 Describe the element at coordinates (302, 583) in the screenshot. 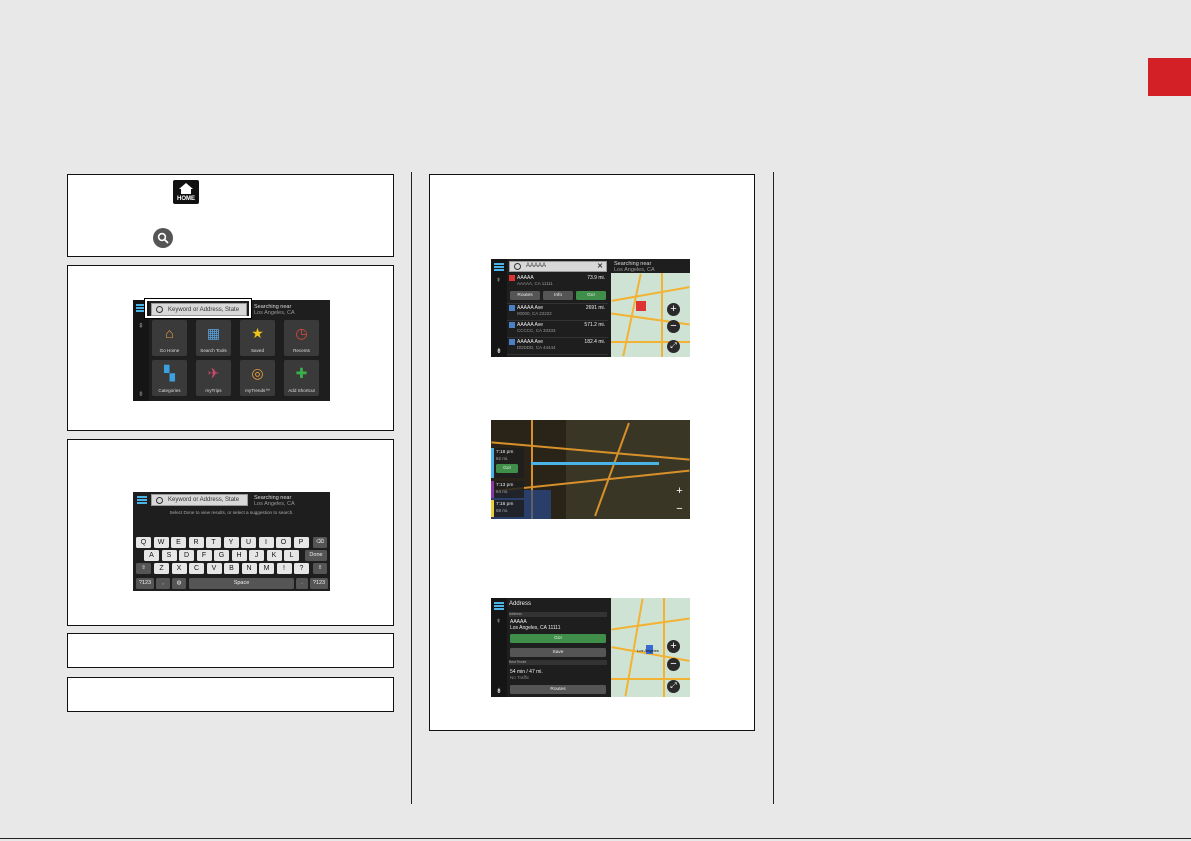

I see `period-key: .` at that location.